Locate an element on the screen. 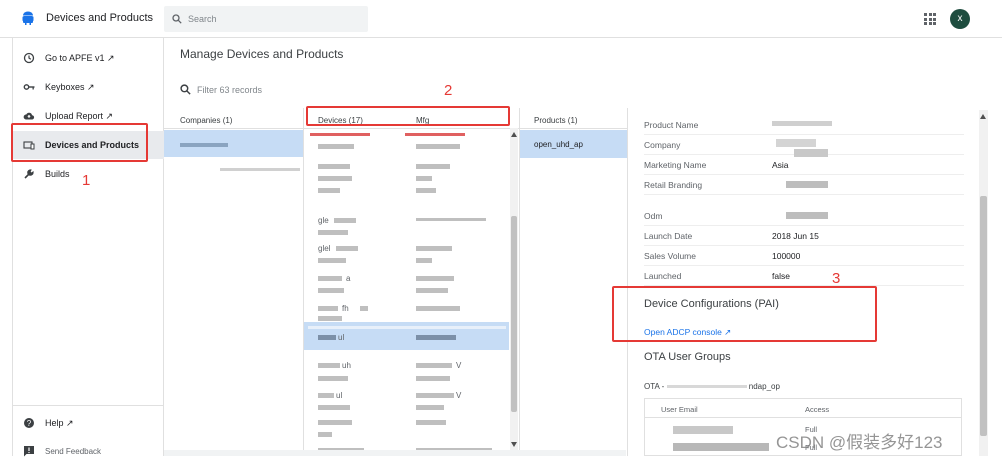 The width and height of the screenshot is (1002, 465). device-row: uh is located at coordinates (346, 365).